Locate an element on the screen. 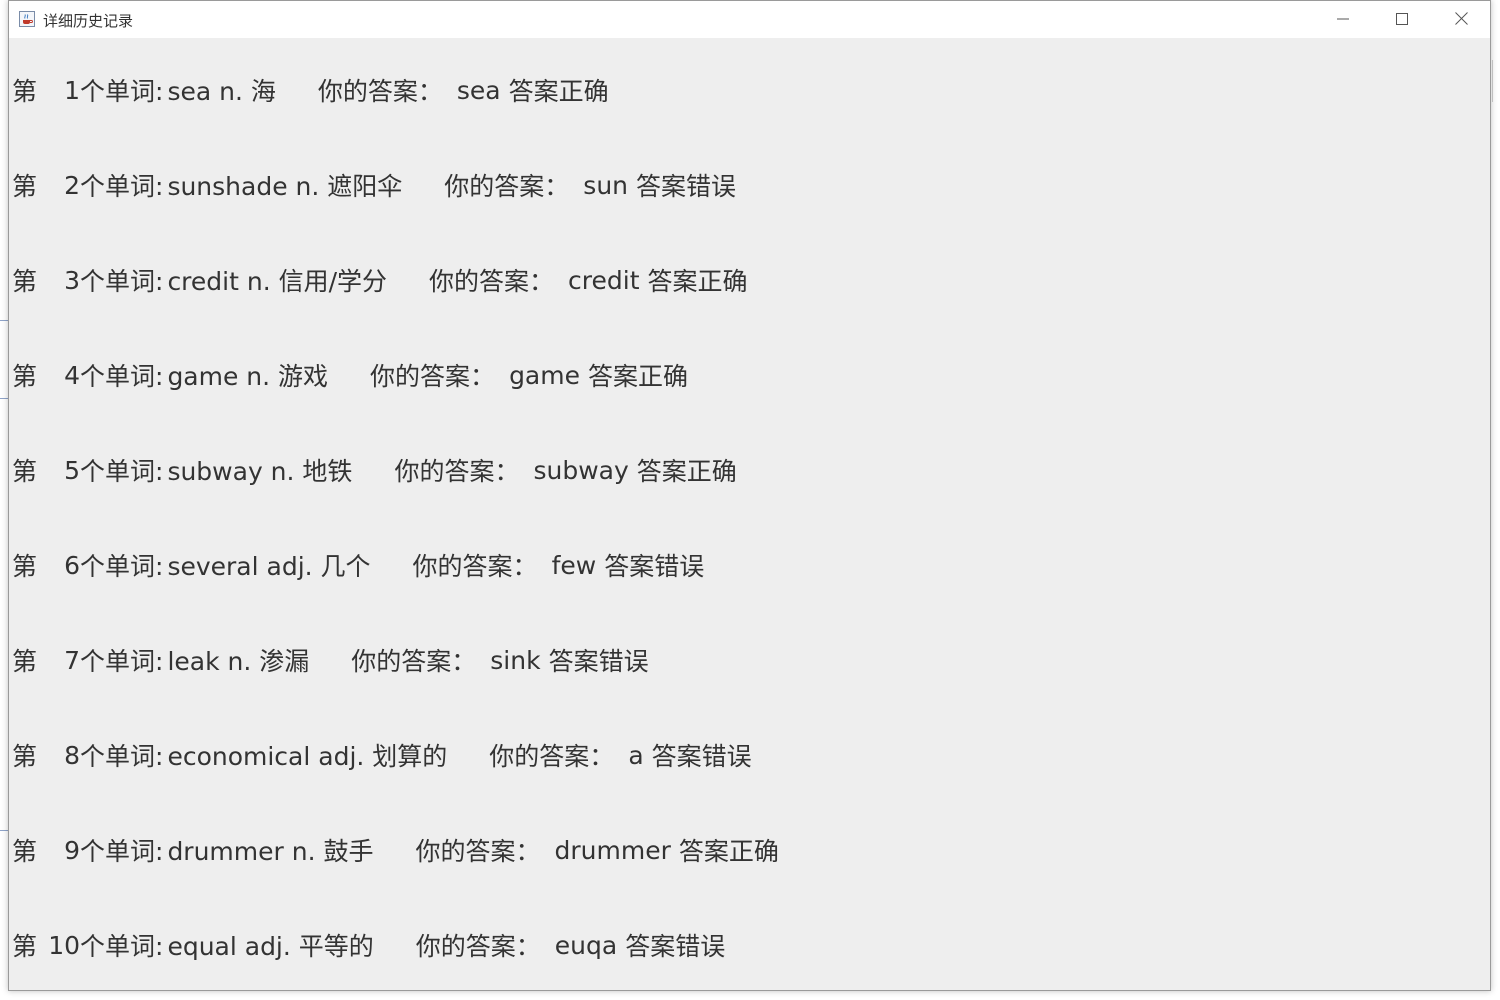 The image size is (1500, 1000). user-answer: sink is located at coordinates (515, 660).